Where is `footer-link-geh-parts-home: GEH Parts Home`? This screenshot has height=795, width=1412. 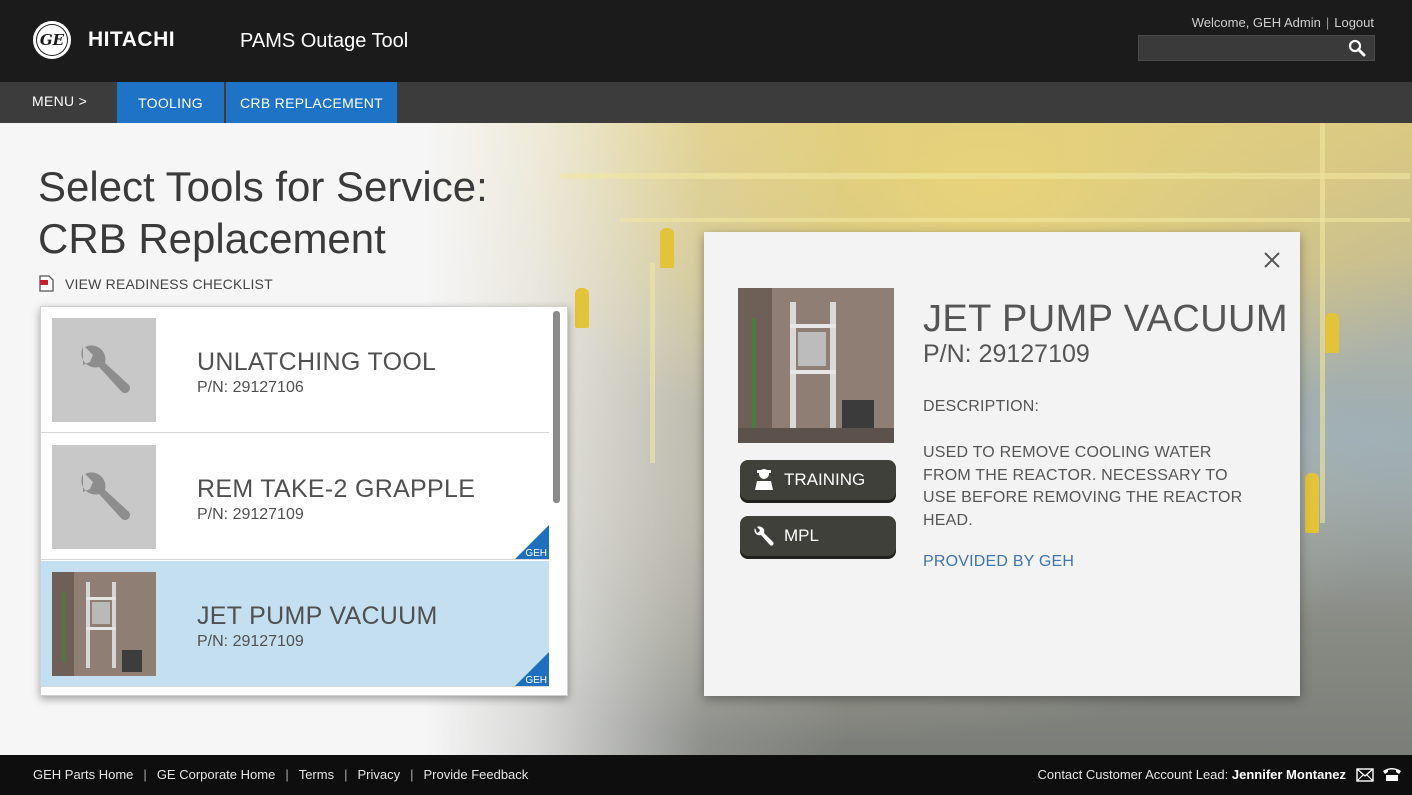 footer-link-geh-parts-home: GEH Parts Home is located at coordinates (83, 774).